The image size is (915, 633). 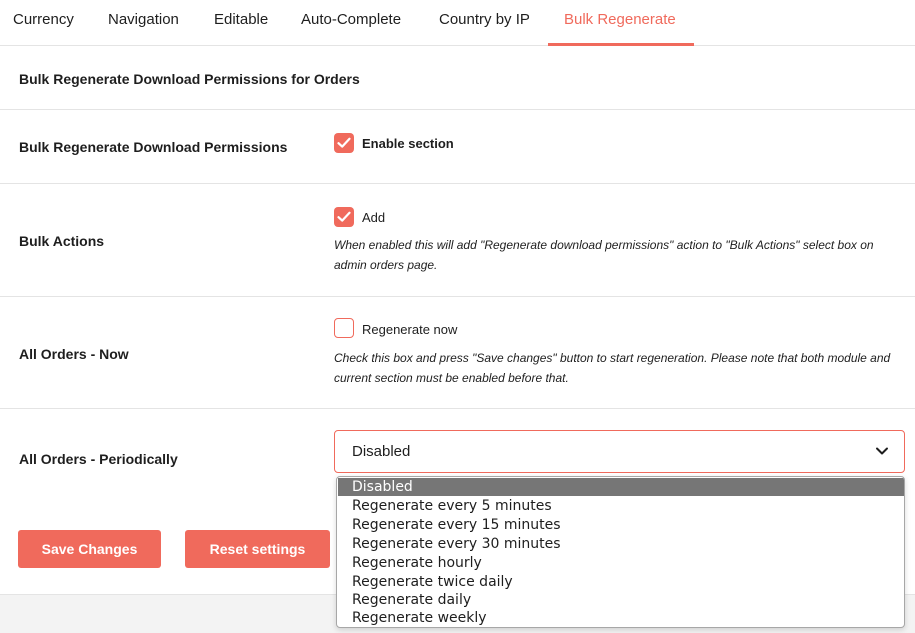 I want to click on dropdown-option: Regenerate hourly, so click(x=621, y=563).